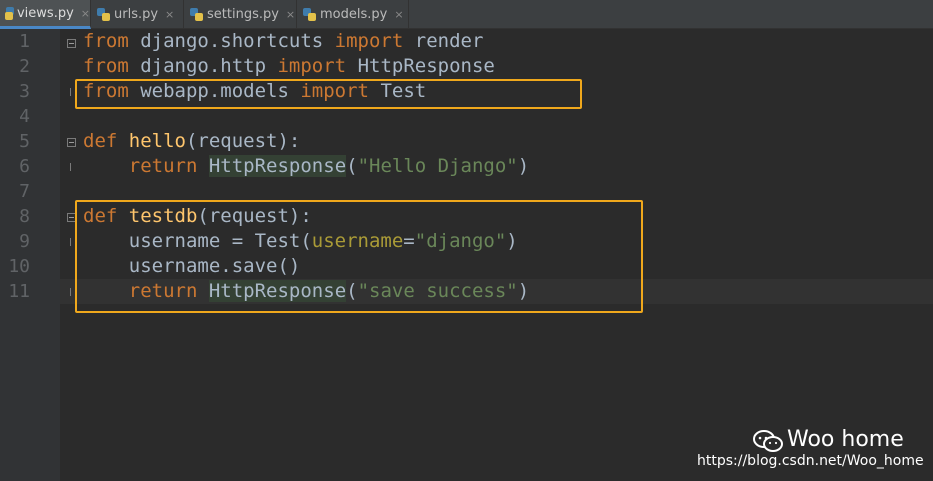 The width and height of the screenshot is (933, 481). I want to click on line-number: 10, so click(19, 266).